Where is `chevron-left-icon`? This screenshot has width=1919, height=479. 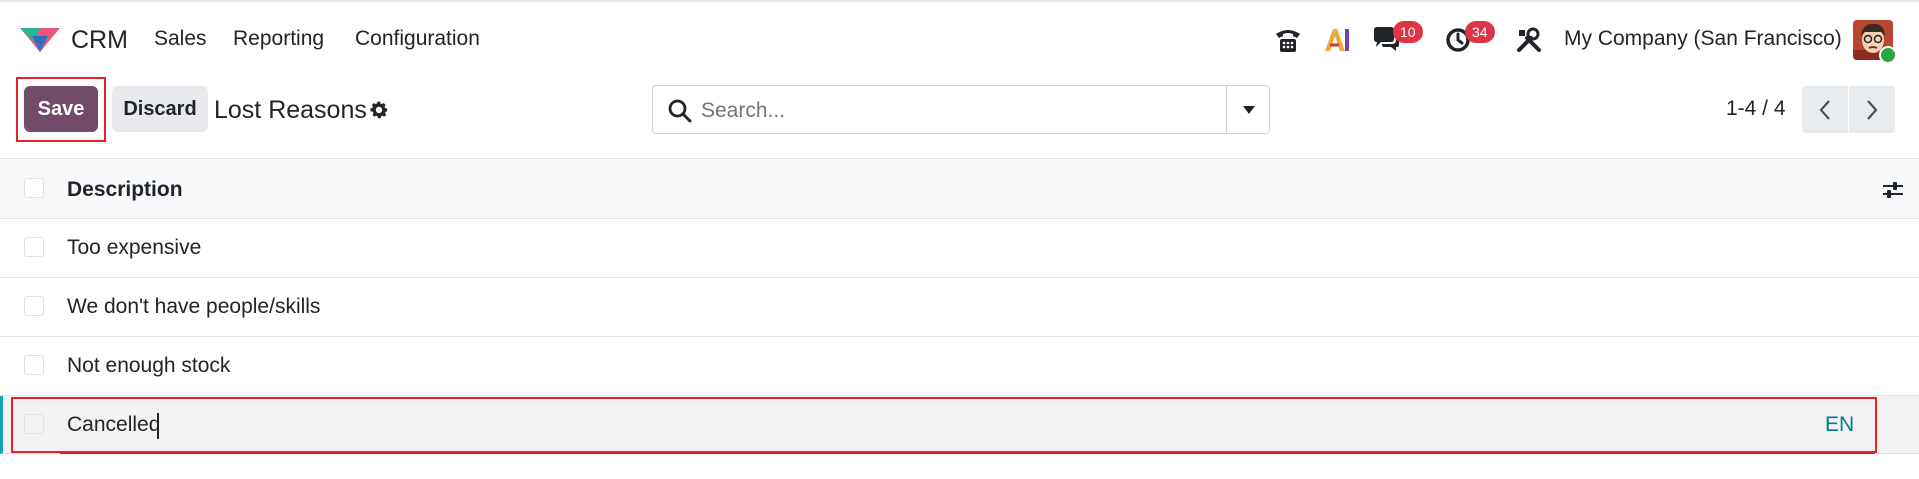
chevron-left-icon is located at coordinates (1824, 109).